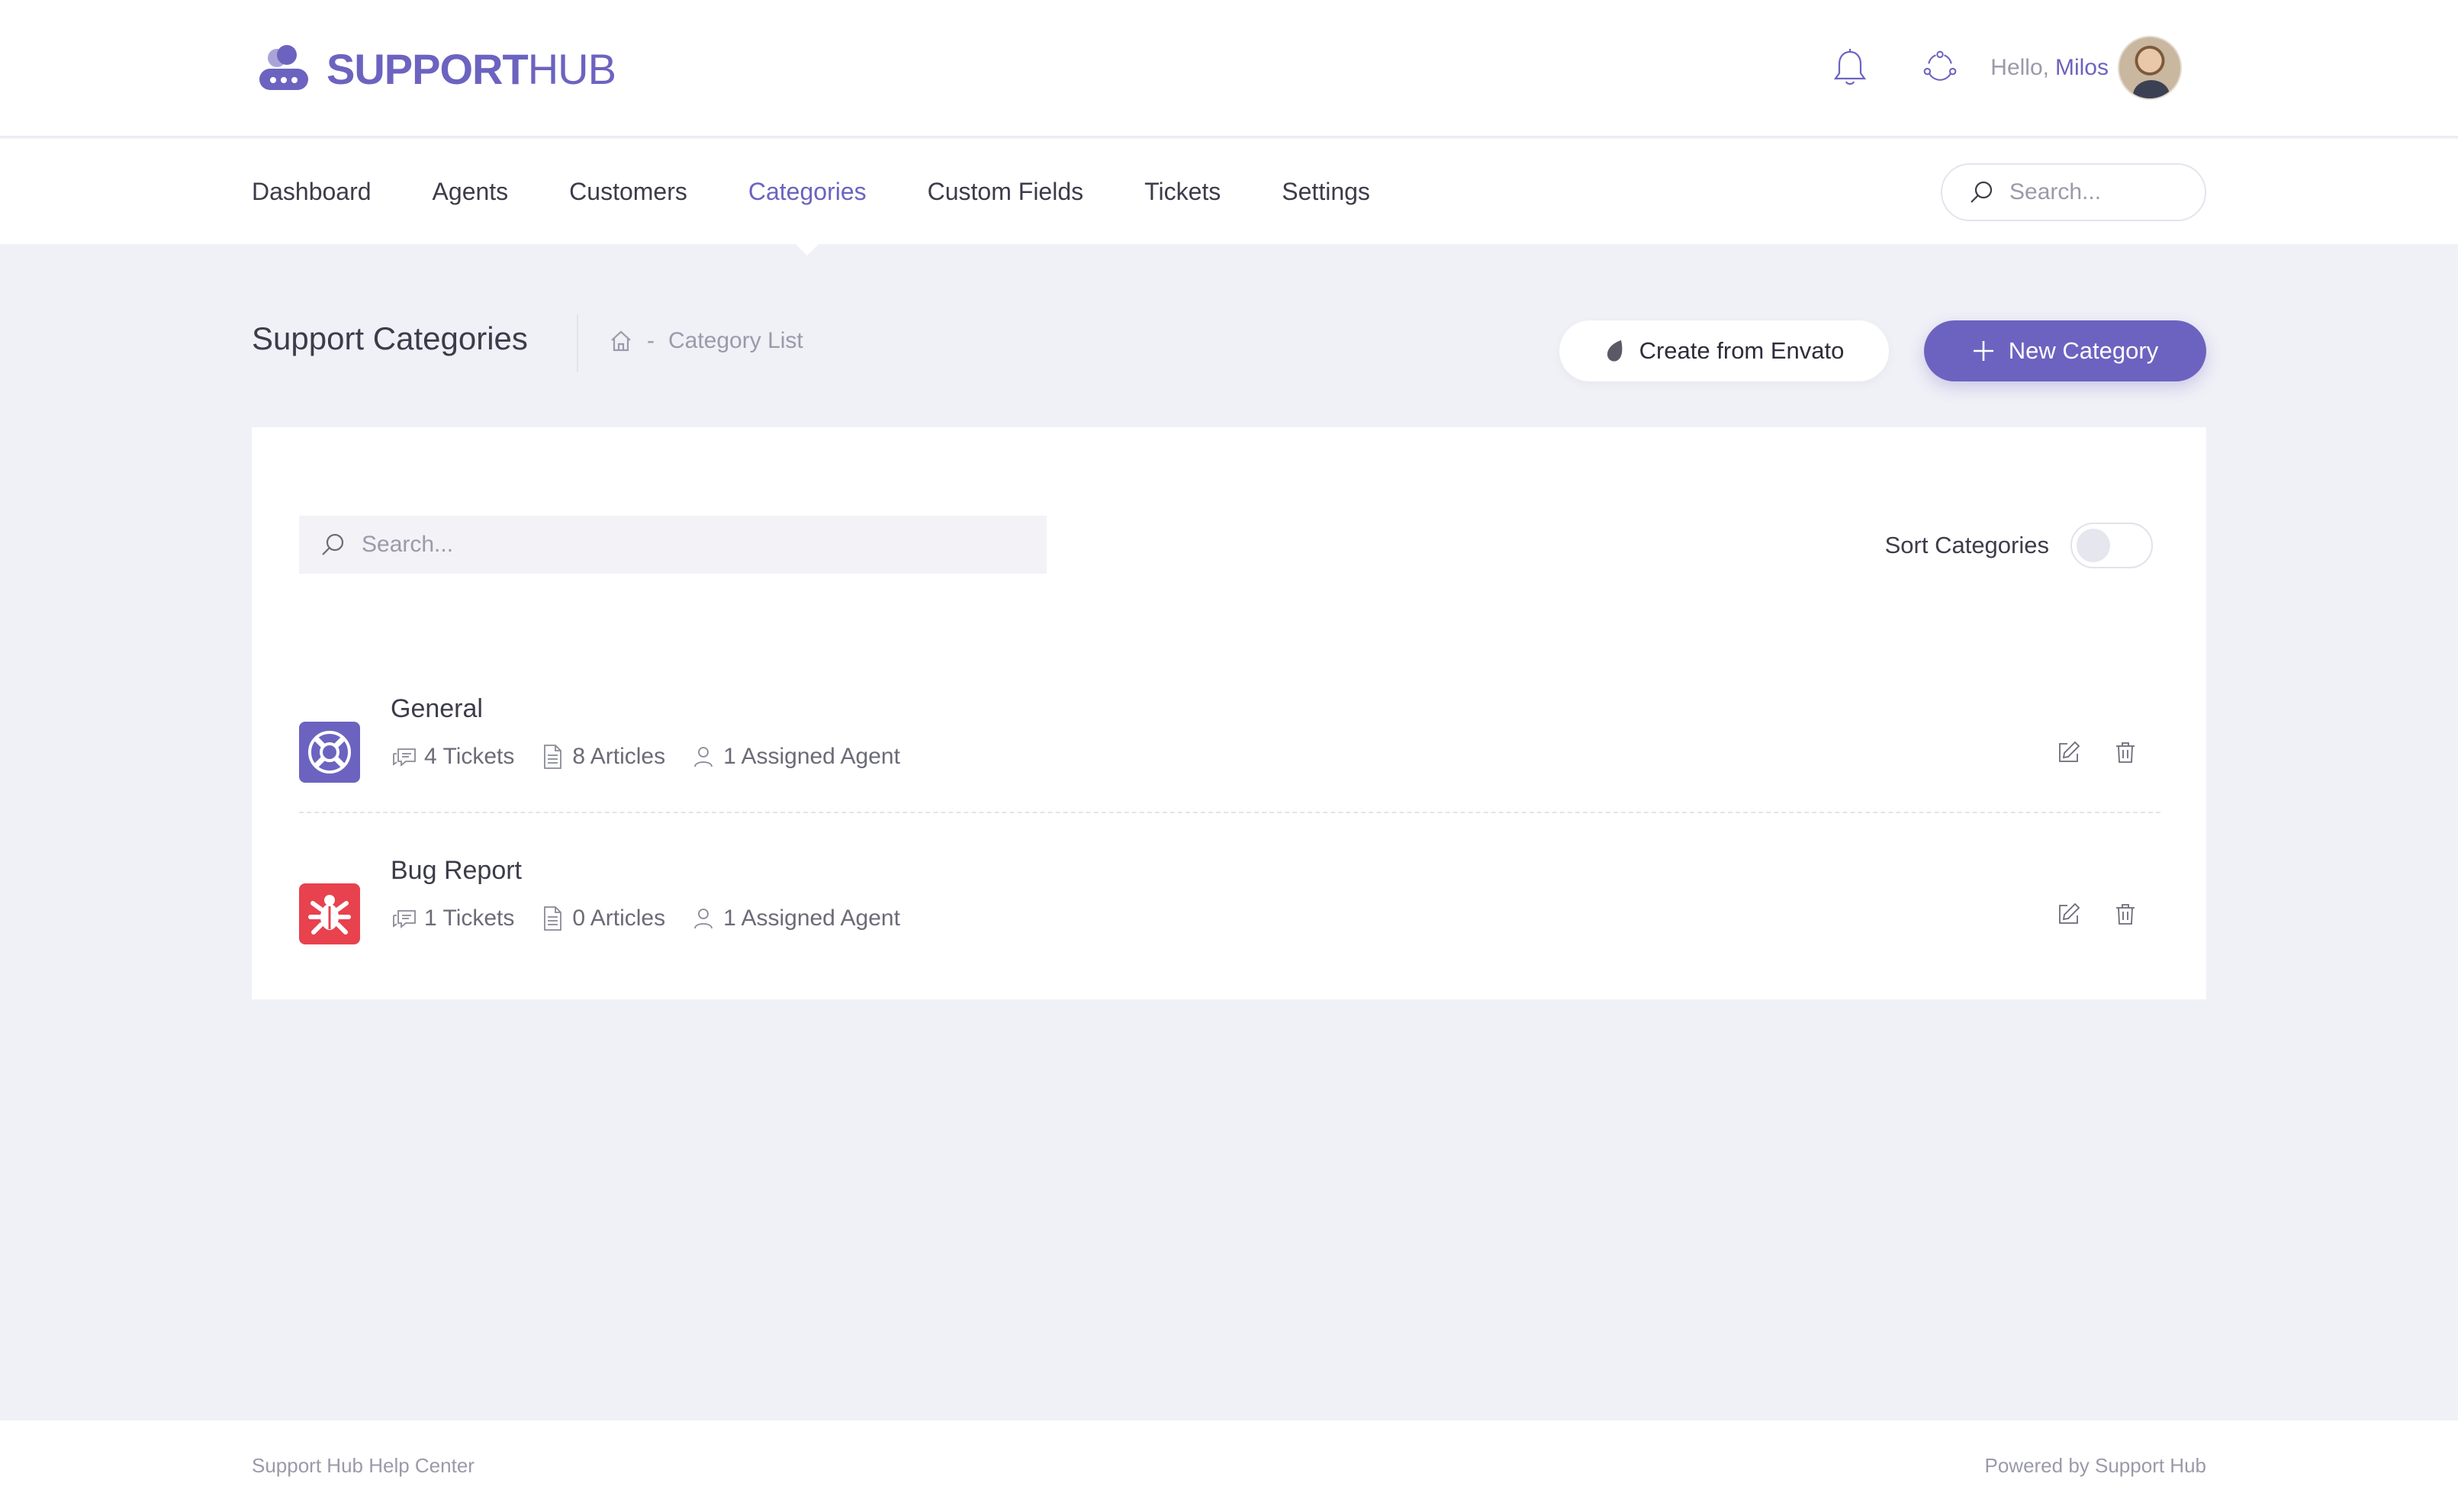 Image resolution: width=2458 pixels, height=1512 pixels. I want to click on title-divider, so click(577, 343).